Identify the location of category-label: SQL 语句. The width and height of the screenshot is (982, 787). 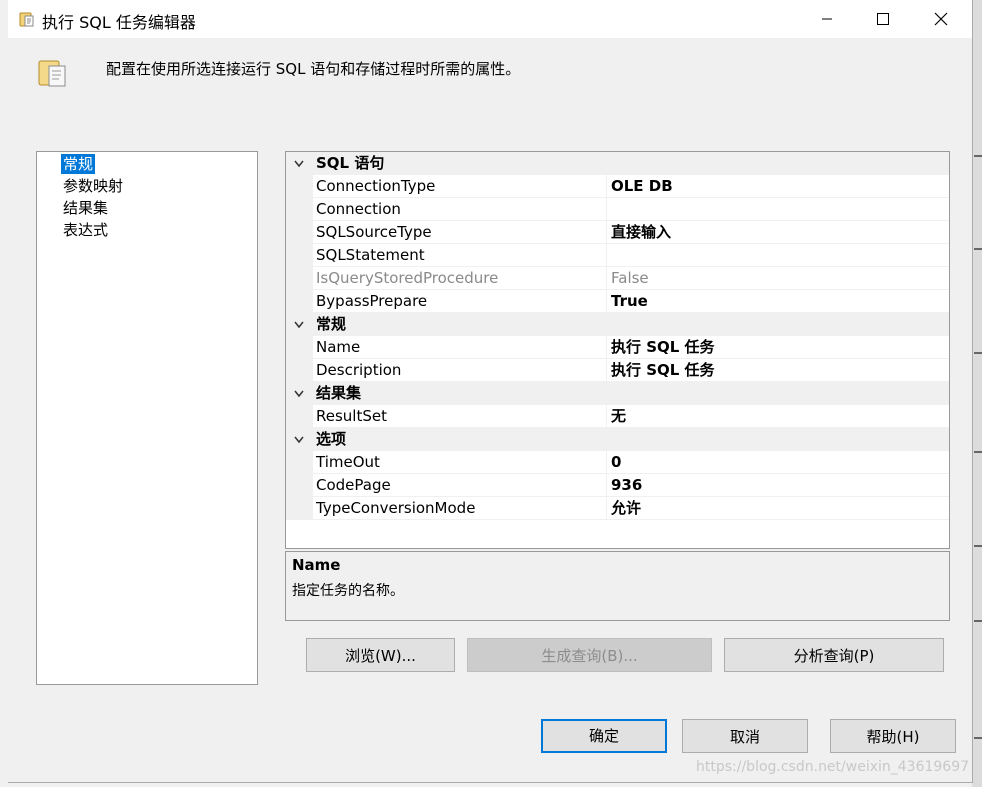
(350, 163).